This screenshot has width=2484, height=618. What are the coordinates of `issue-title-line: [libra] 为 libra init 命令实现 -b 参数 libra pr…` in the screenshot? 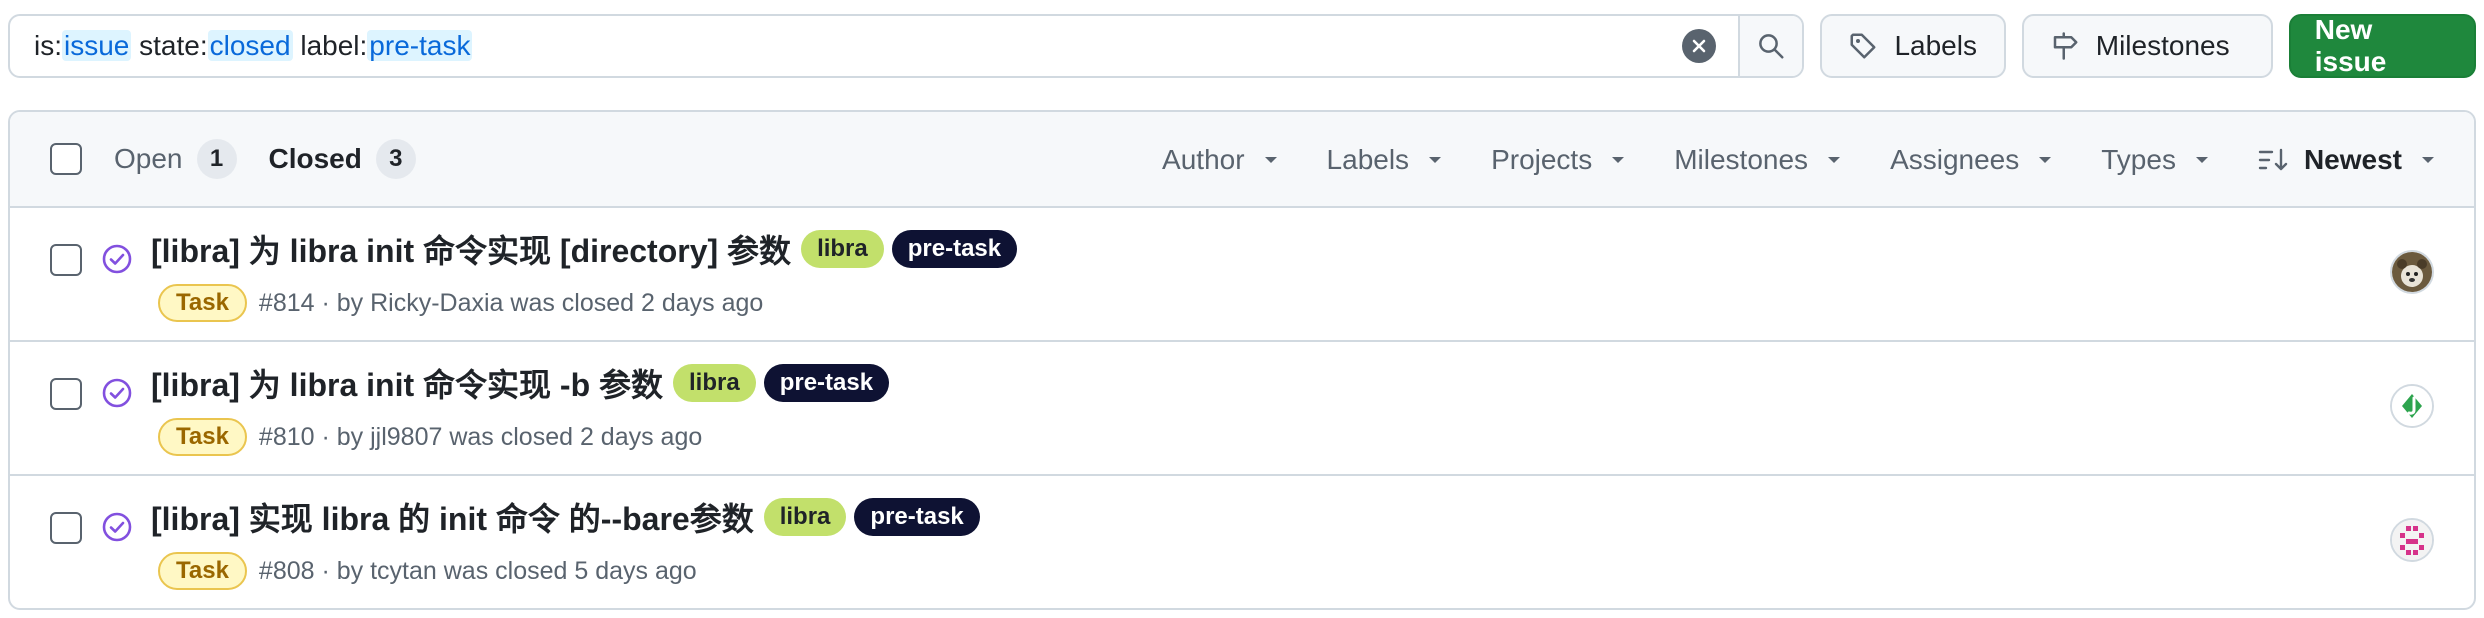 It's located at (520, 383).